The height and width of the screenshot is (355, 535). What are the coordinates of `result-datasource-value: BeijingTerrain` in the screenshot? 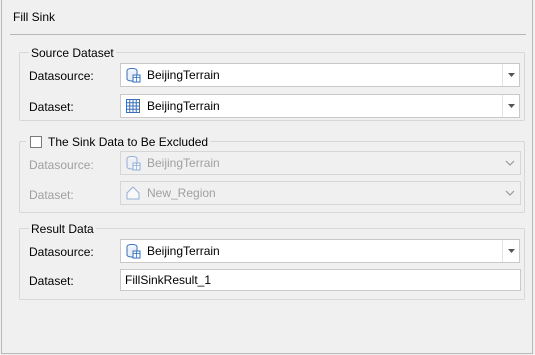 It's located at (183, 251).